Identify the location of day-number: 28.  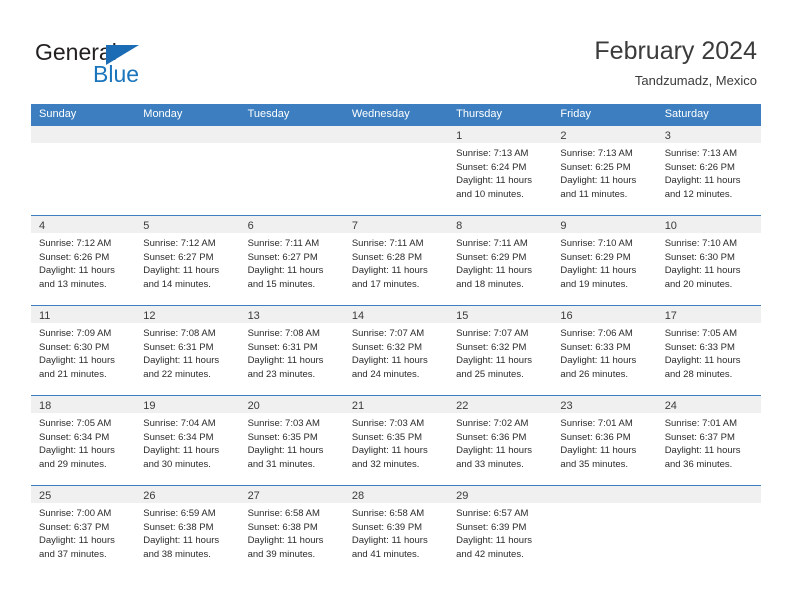
(358, 496).